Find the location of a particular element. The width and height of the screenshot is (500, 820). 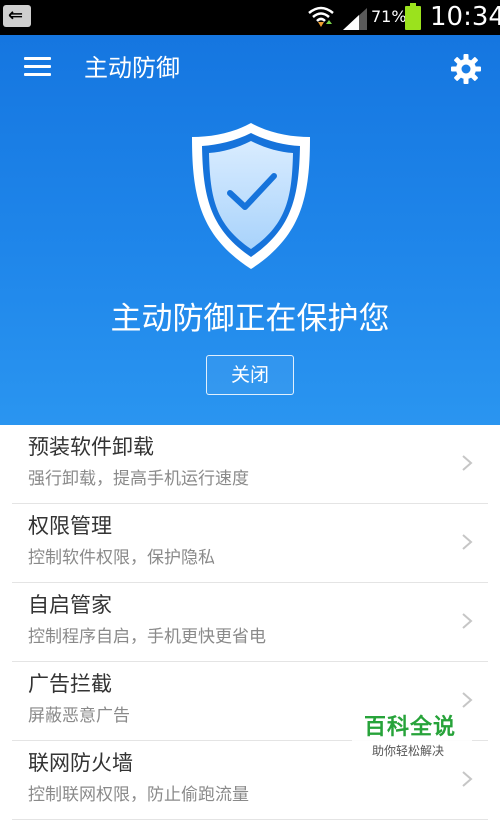

page-title: 主动防御 is located at coordinates (132, 68).